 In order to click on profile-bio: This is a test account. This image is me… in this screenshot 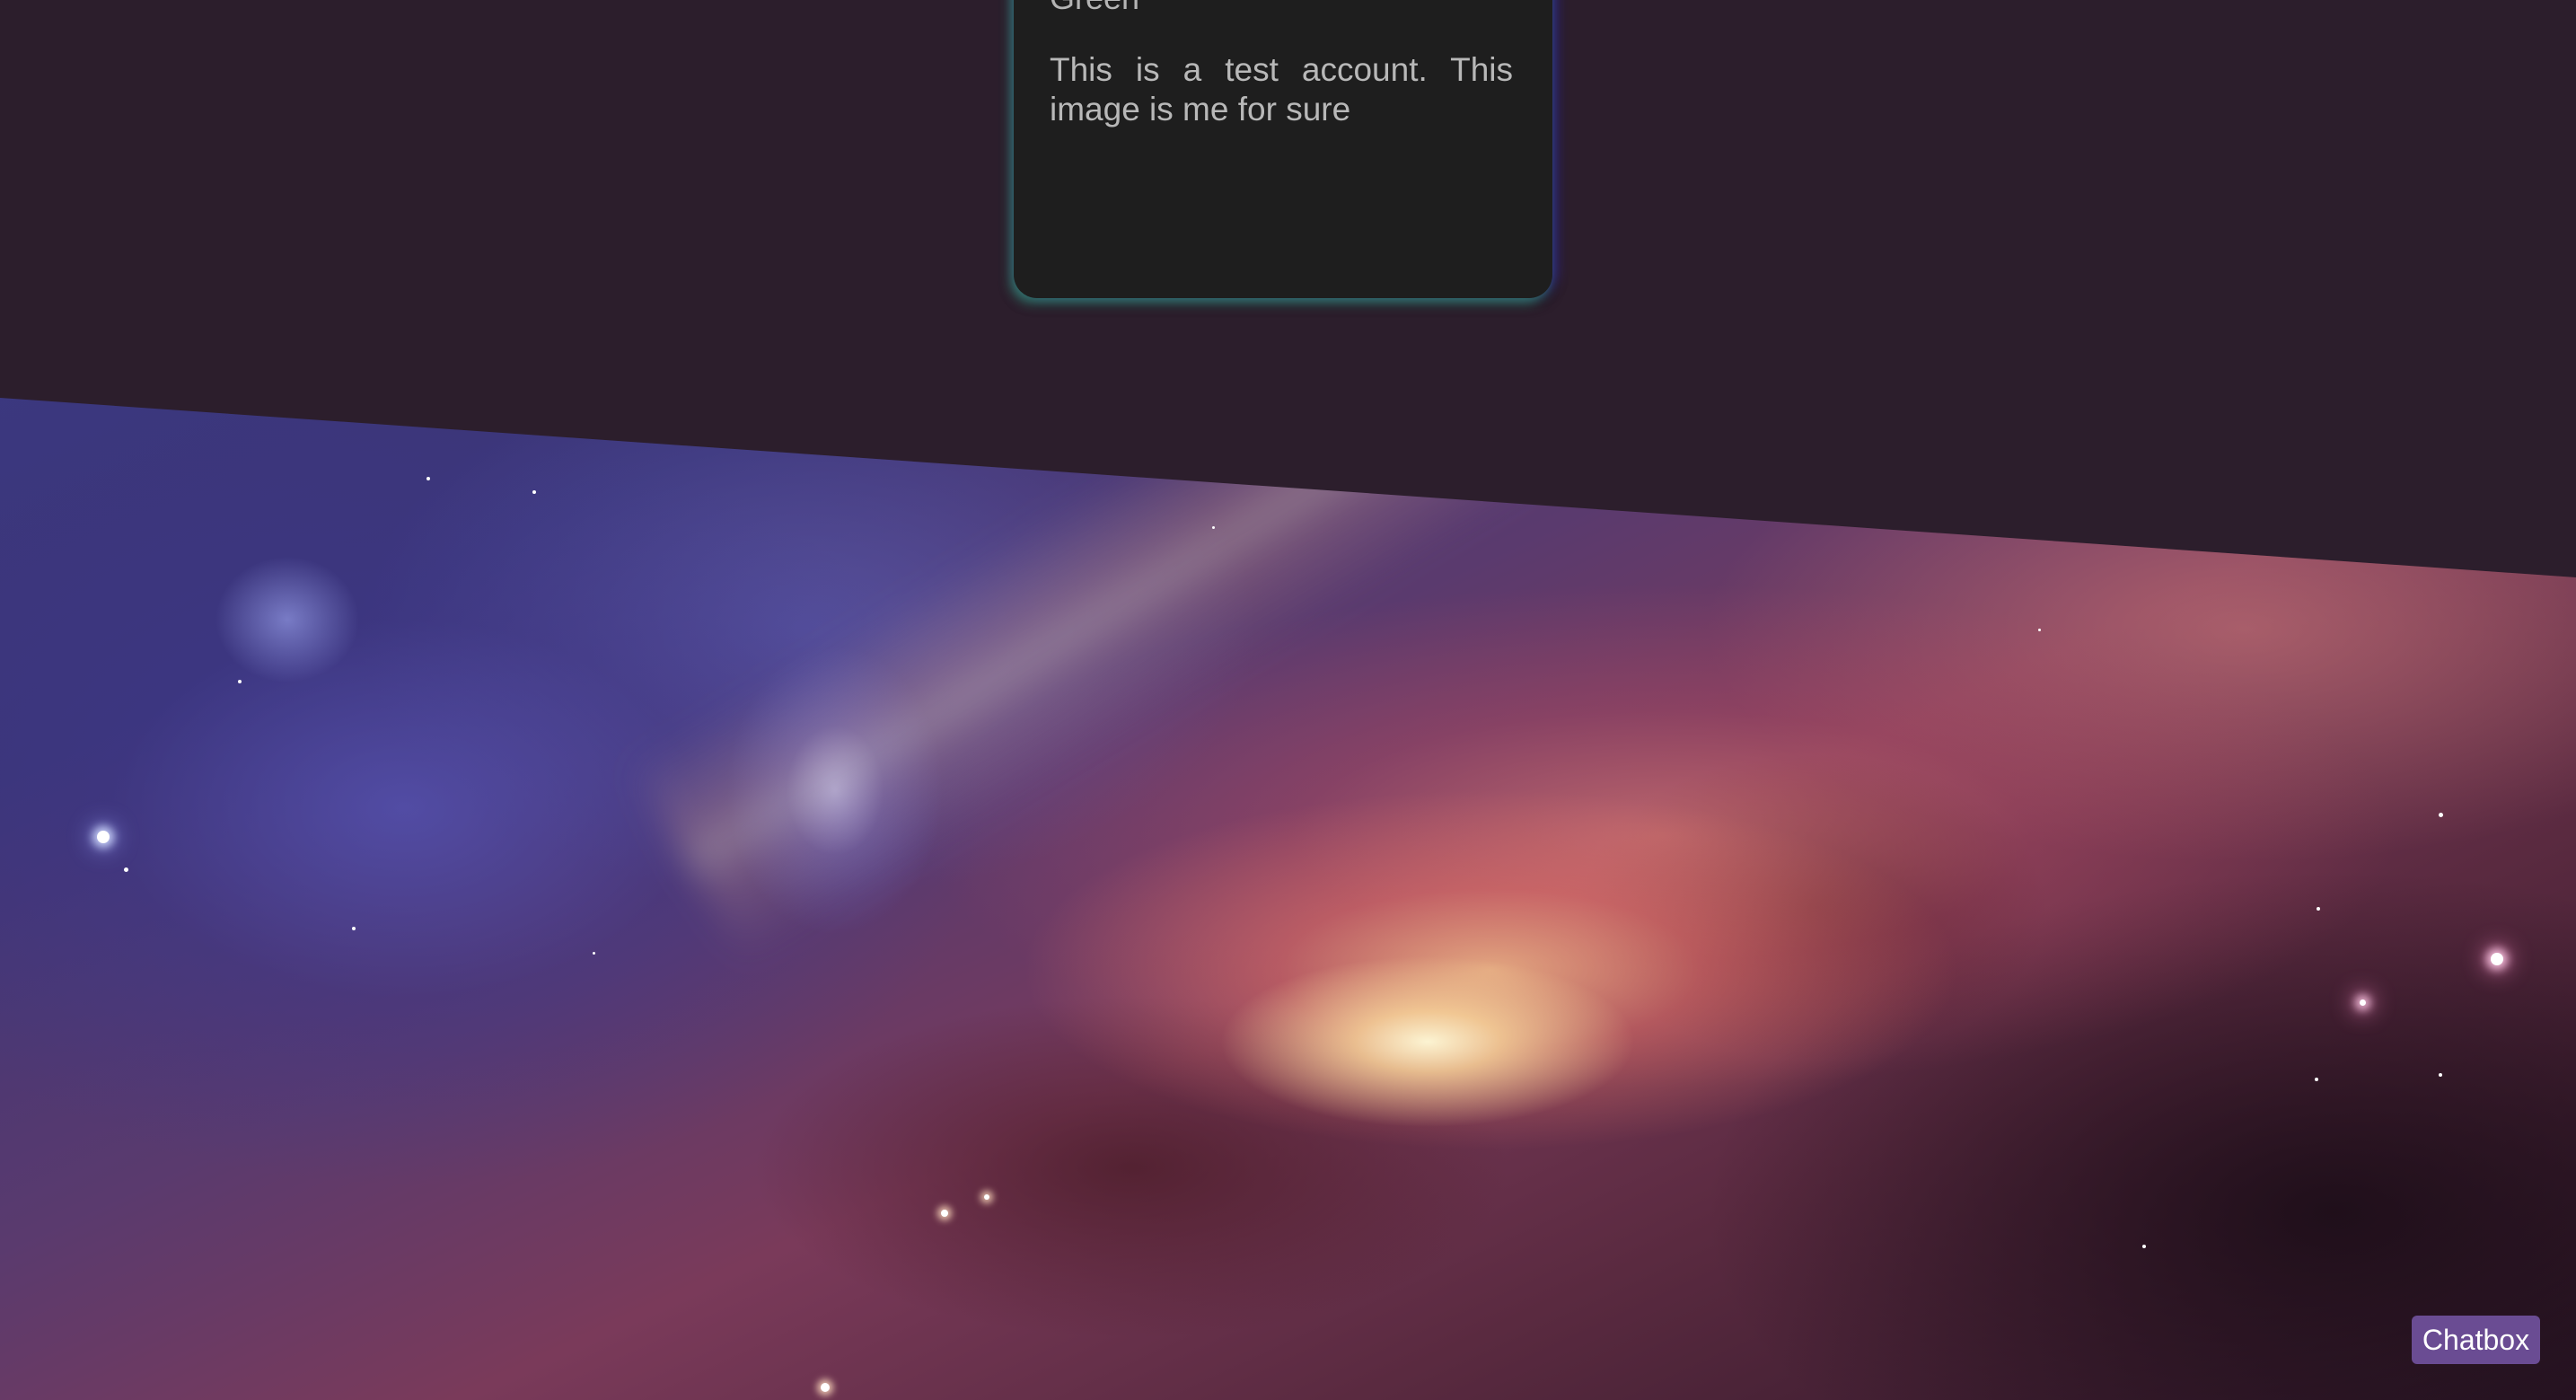, I will do `click(1281, 90)`.